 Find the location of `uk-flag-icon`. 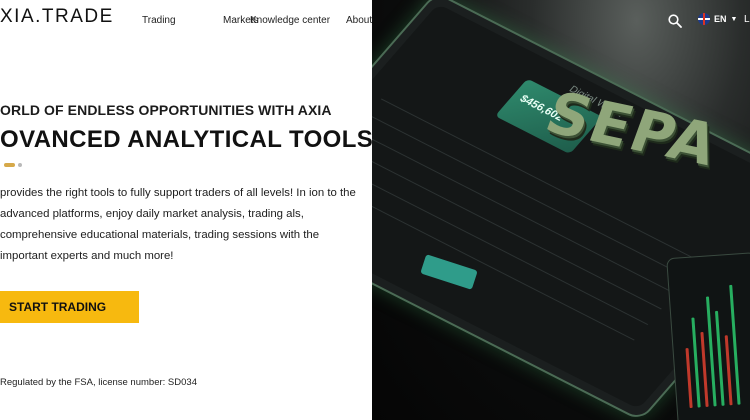

uk-flag-icon is located at coordinates (704, 19).